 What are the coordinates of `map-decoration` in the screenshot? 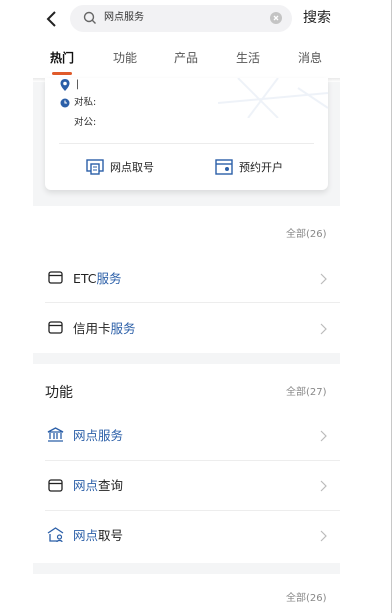 It's located at (273, 98).